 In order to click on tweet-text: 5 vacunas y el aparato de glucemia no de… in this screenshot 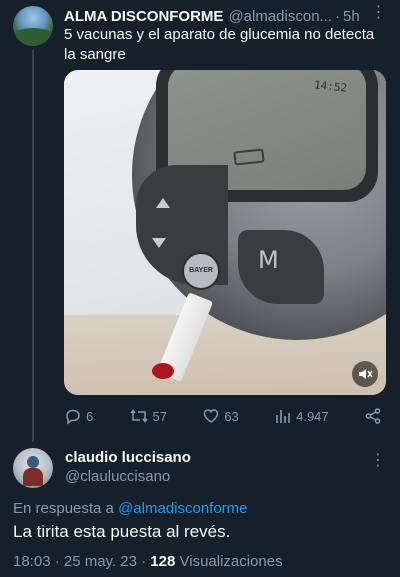, I will do `click(219, 44)`.